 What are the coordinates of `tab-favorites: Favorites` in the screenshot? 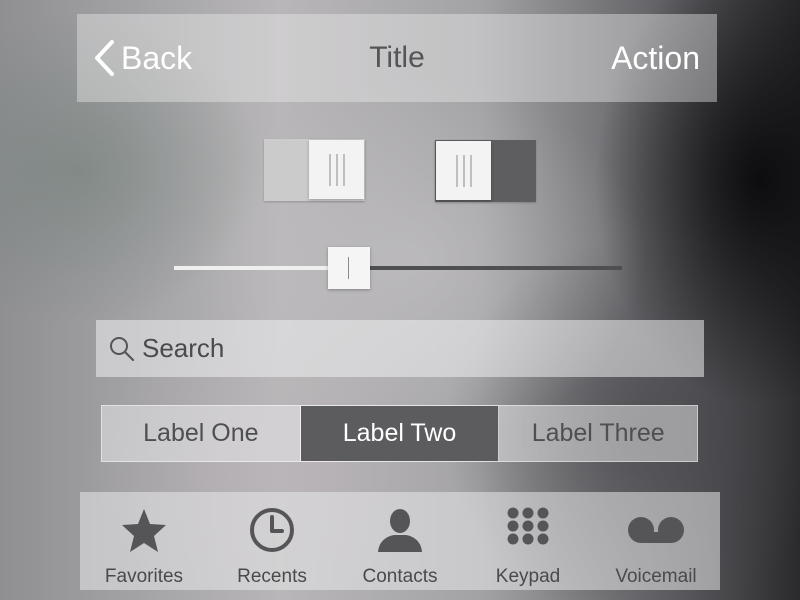 It's located at (144, 541).